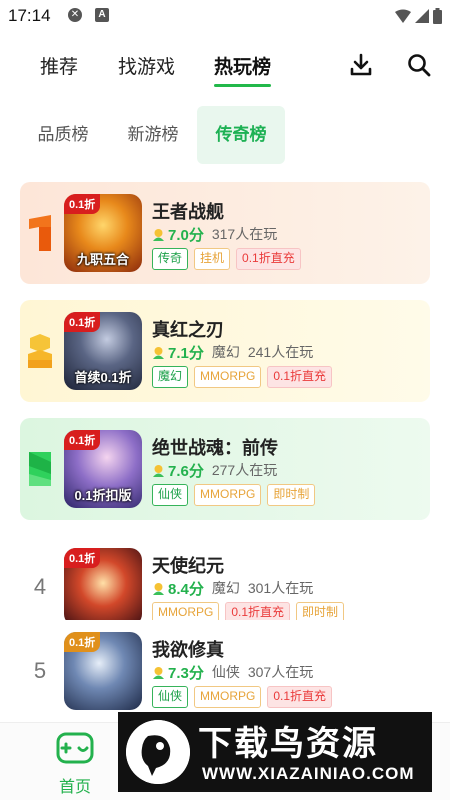  What do you see at coordinates (280, 588) in the screenshot?
I see `player-count: 301人在玩` at bounding box center [280, 588].